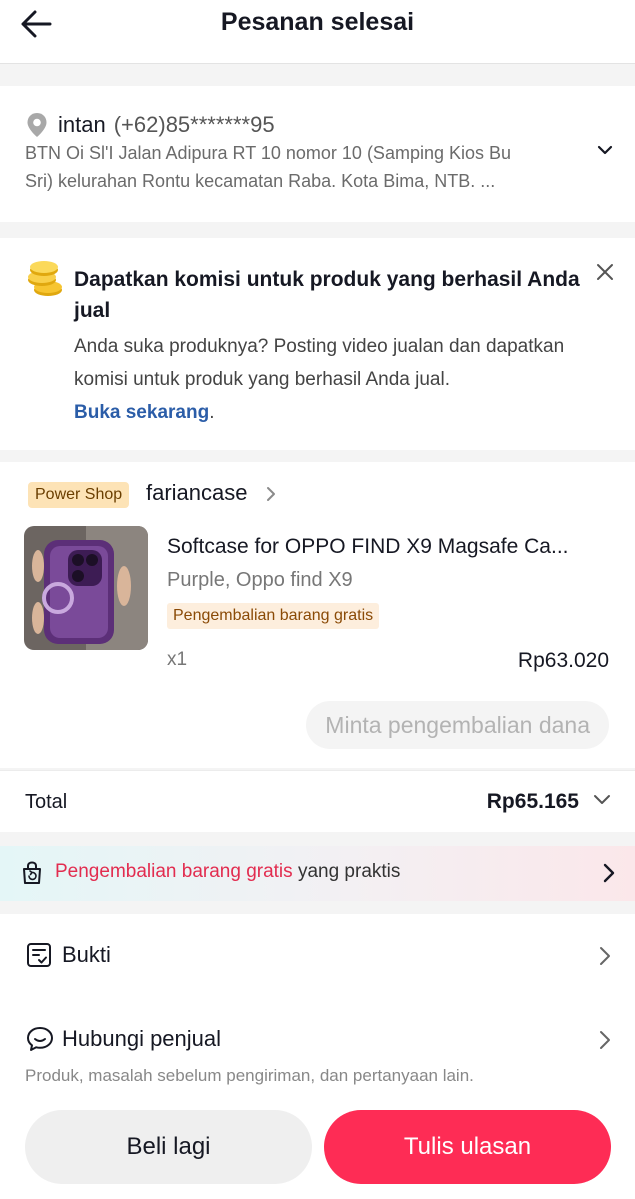  Describe the element at coordinates (177, 659) in the screenshot. I see `product-quantity: x1` at that location.